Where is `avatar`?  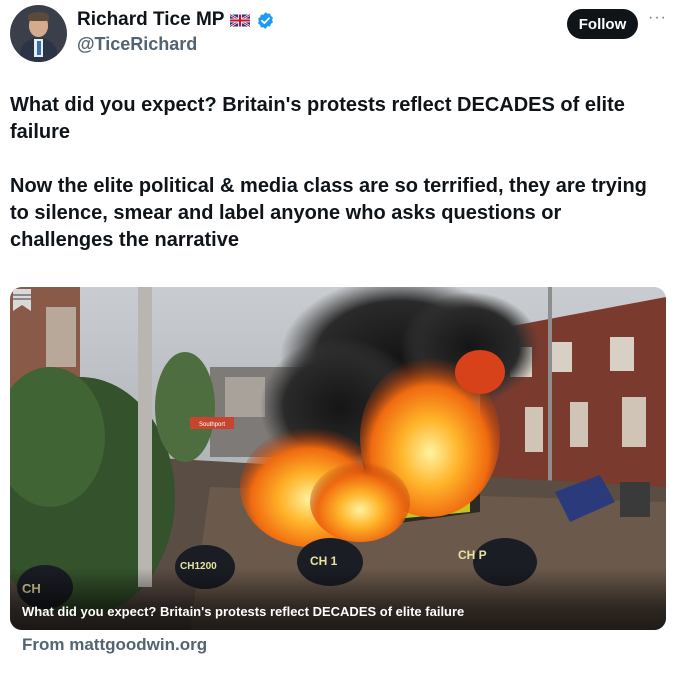 avatar is located at coordinates (38, 33).